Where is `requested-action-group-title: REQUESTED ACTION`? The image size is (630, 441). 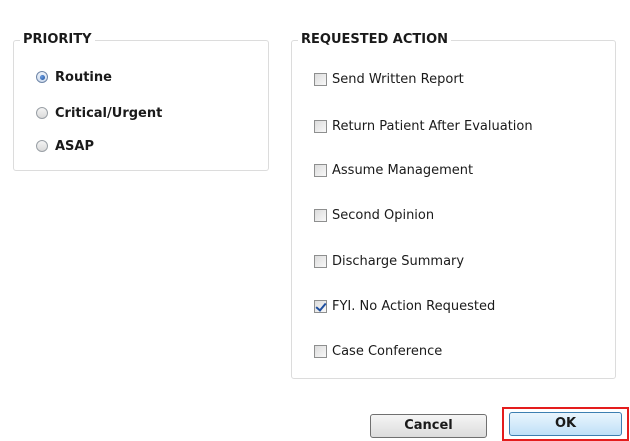 requested-action-group-title: REQUESTED ACTION is located at coordinates (375, 40).